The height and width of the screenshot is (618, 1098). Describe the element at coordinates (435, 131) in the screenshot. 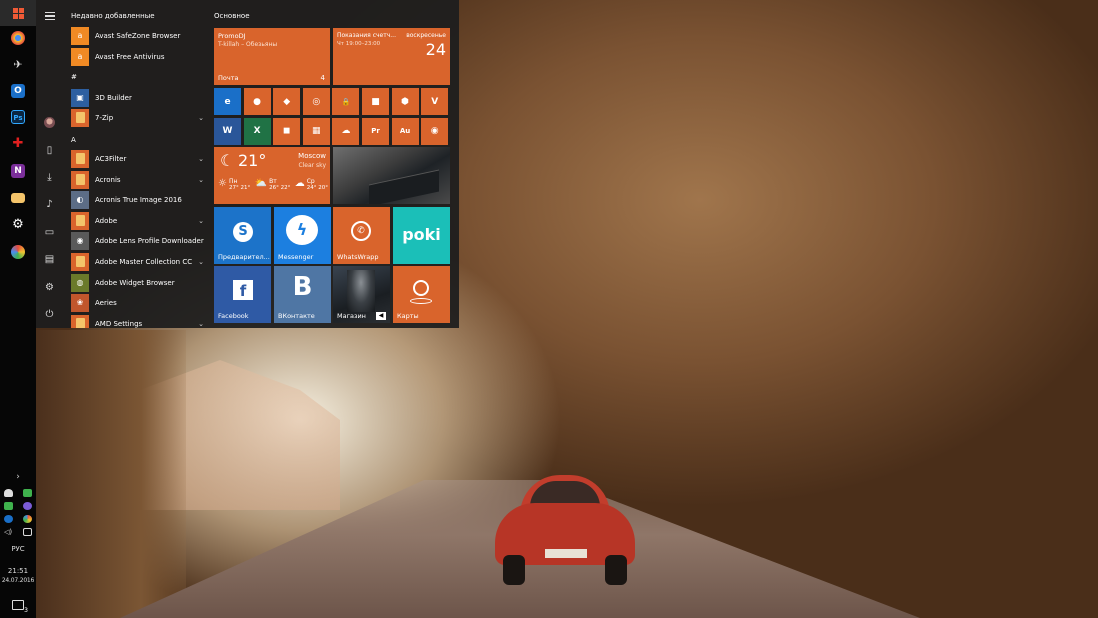

I see `small-tile-chrome: ◉` at that location.